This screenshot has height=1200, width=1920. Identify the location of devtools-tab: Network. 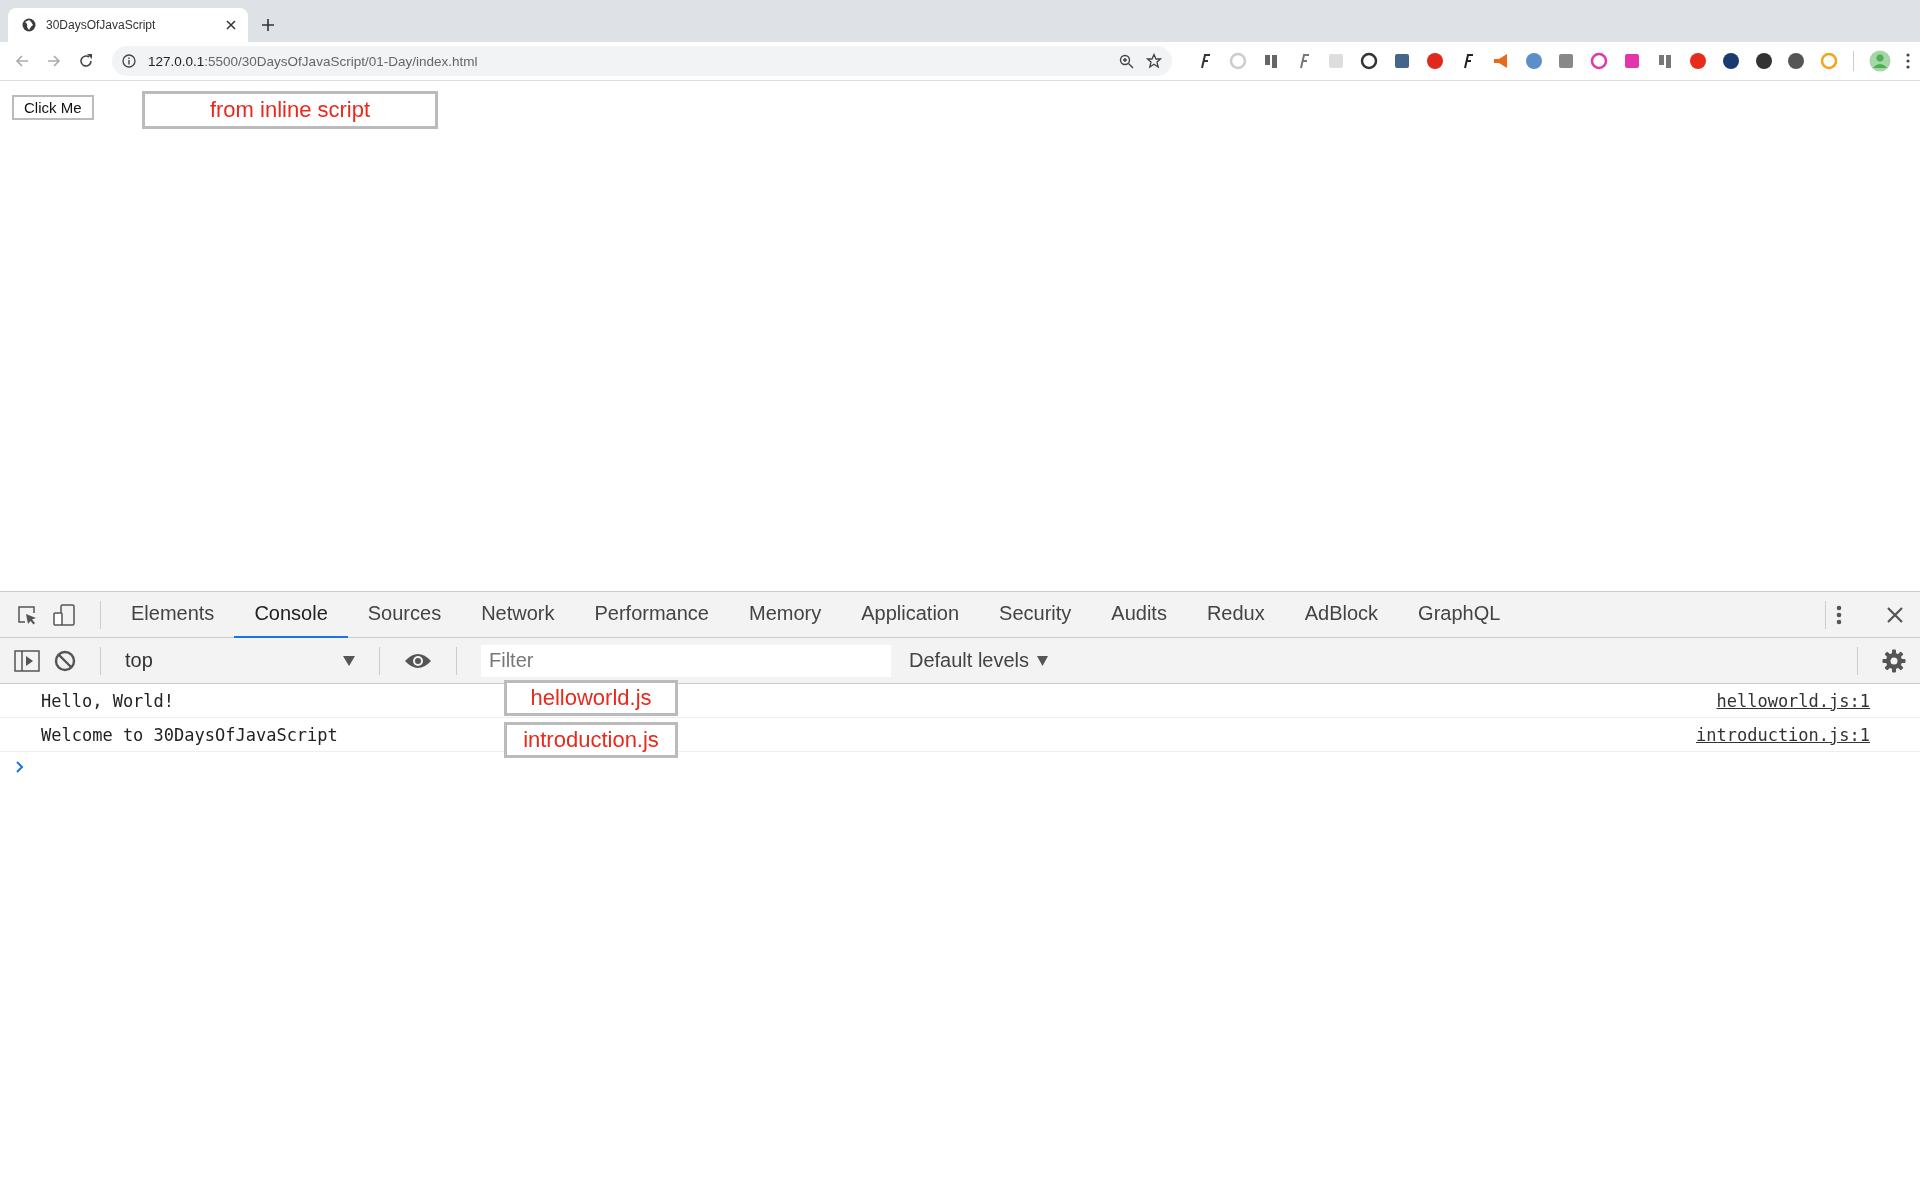
(518, 614).